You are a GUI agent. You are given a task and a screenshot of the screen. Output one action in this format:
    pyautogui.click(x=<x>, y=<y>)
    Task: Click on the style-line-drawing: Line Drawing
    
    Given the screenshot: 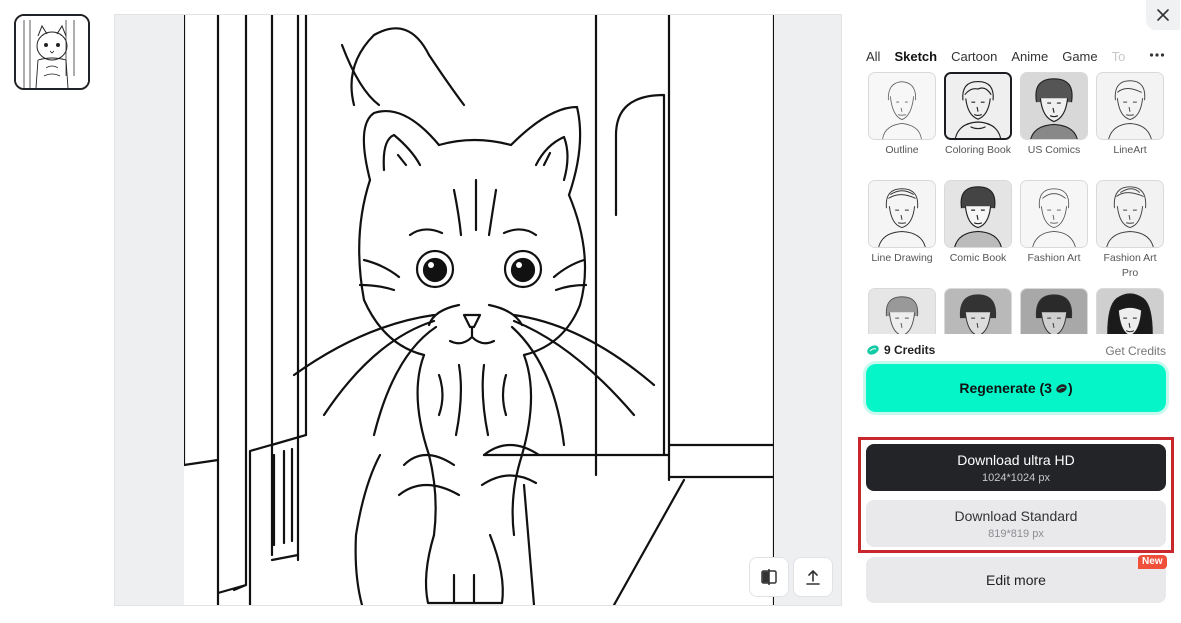 What is the action you would take?
    pyautogui.click(x=903, y=223)
    